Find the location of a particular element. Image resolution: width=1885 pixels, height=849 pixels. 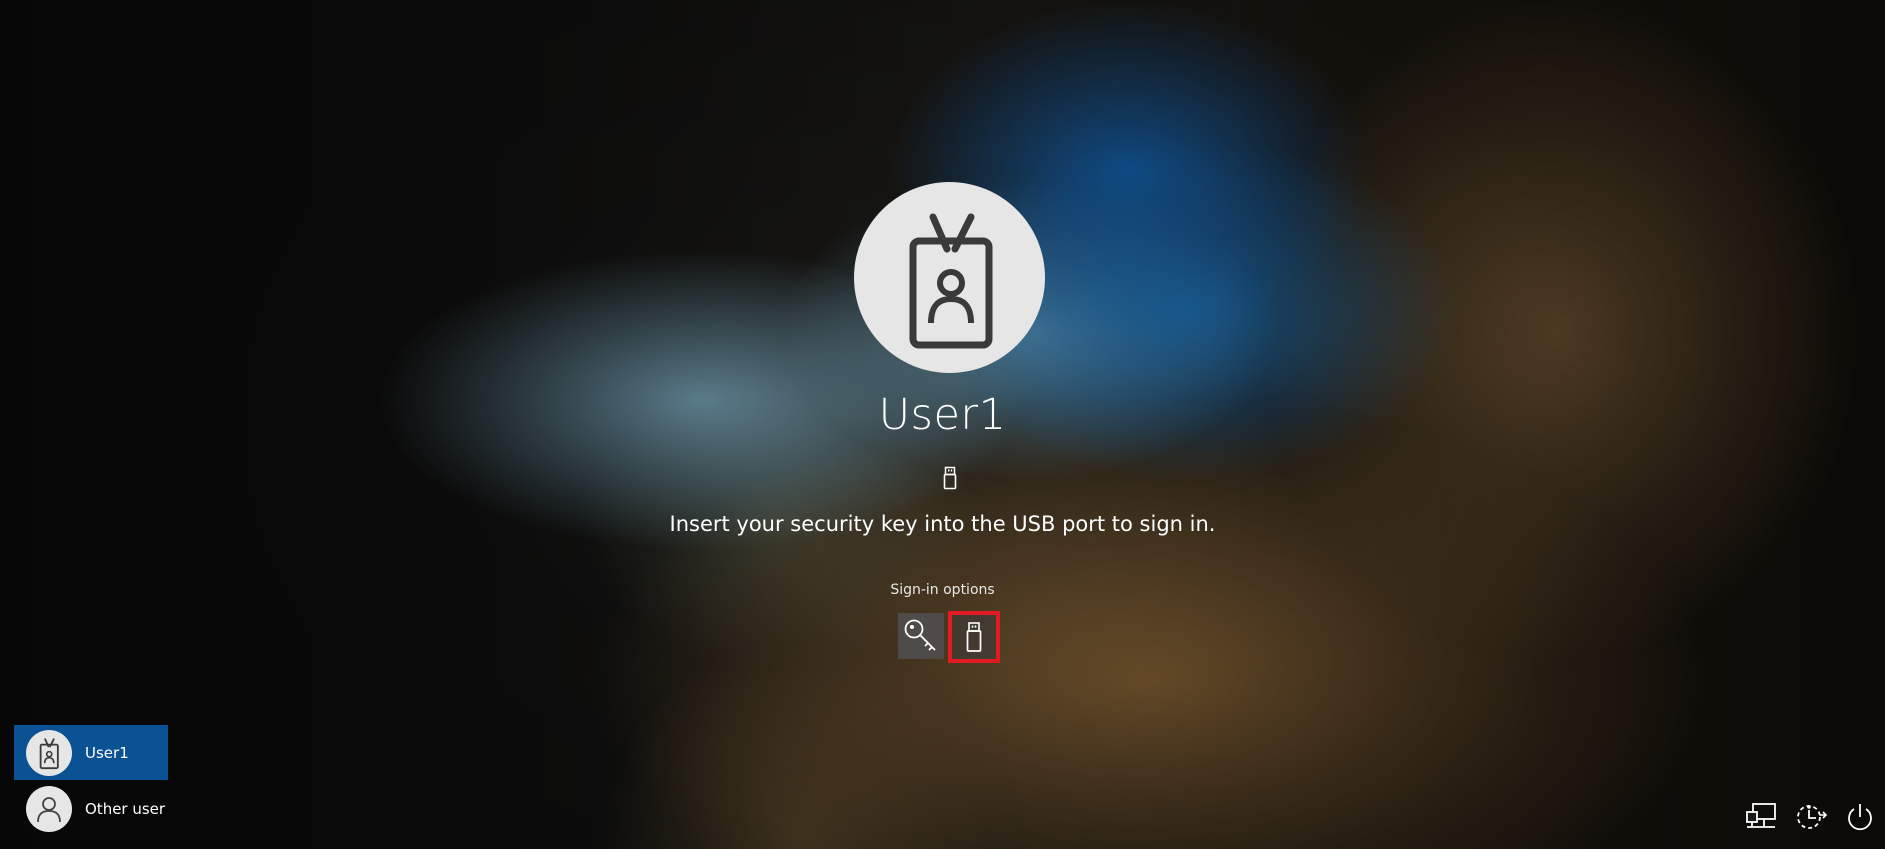

key-icon is located at coordinates (920, 635).